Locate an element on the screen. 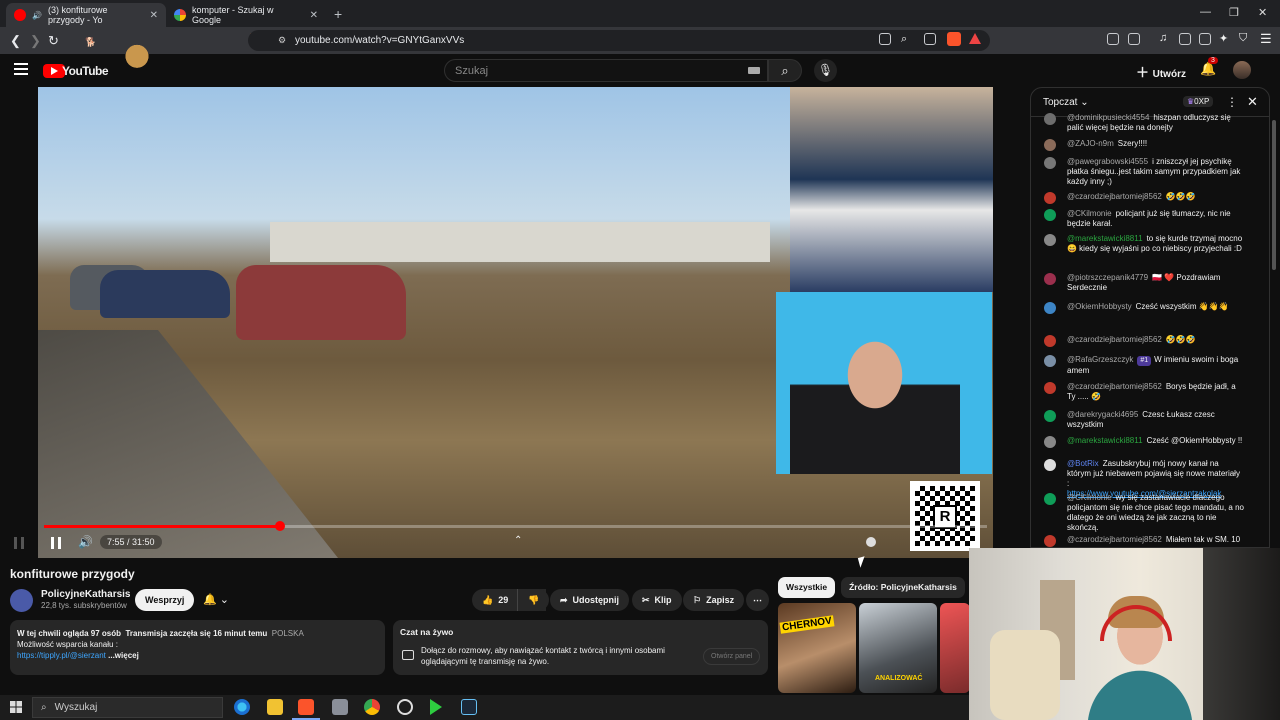 The height and width of the screenshot is (720, 1280). tipply-link: https://tipply.pl/@sierzant is located at coordinates (61, 655).